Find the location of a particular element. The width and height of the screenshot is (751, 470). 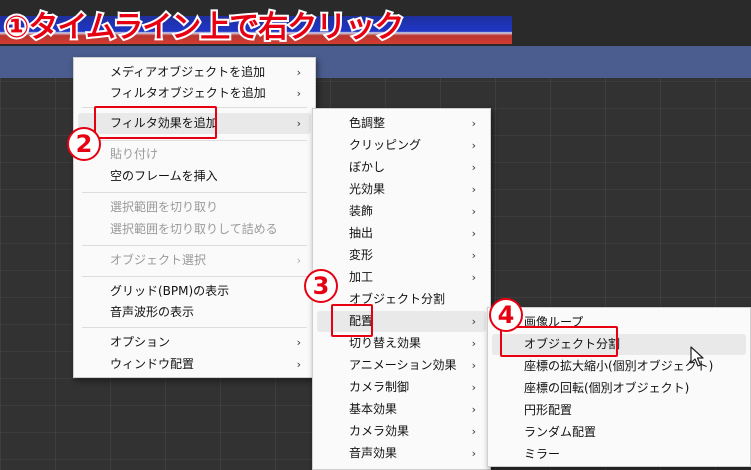

menu-item-extract: 抽出 › is located at coordinates (401, 233).